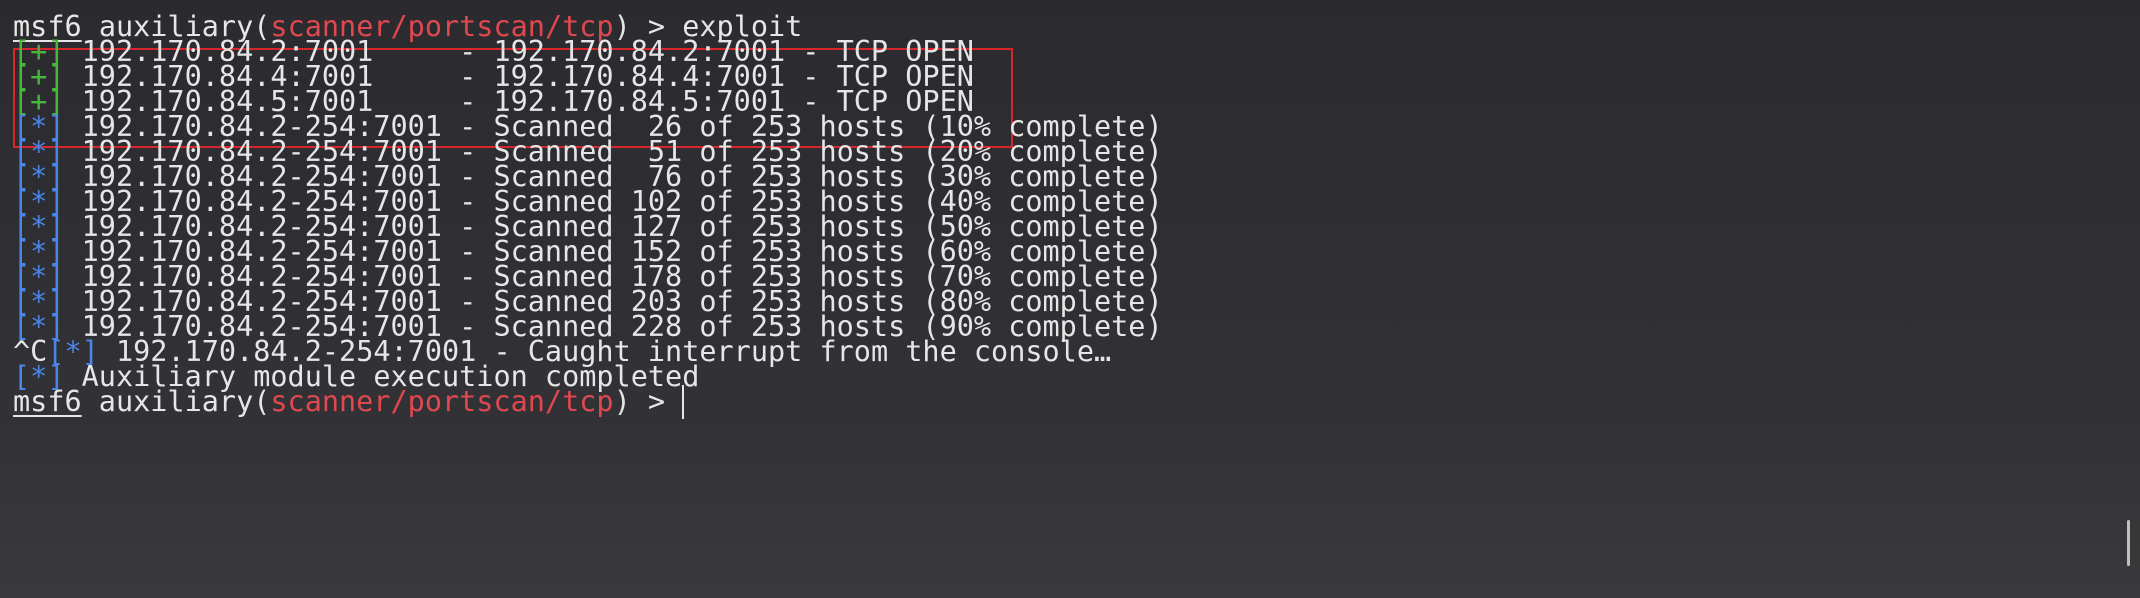 The width and height of the screenshot is (2140, 598). What do you see at coordinates (683, 402) in the screenshot?
I see `text-cursor` at bounding box center [683, 402].